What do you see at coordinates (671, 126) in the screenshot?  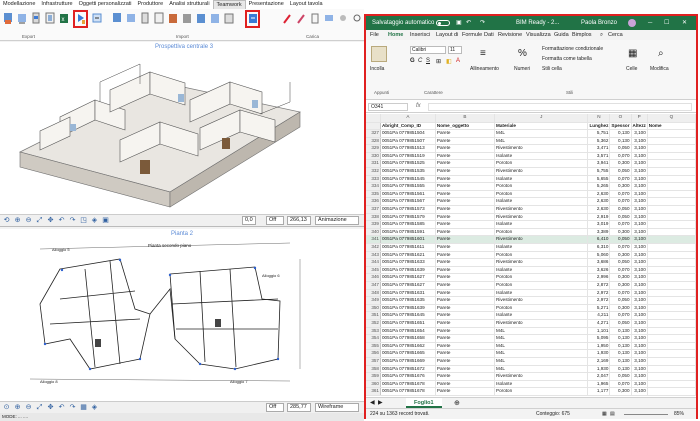 I see `header-cell: Nome` at bounding box center [671, 126].